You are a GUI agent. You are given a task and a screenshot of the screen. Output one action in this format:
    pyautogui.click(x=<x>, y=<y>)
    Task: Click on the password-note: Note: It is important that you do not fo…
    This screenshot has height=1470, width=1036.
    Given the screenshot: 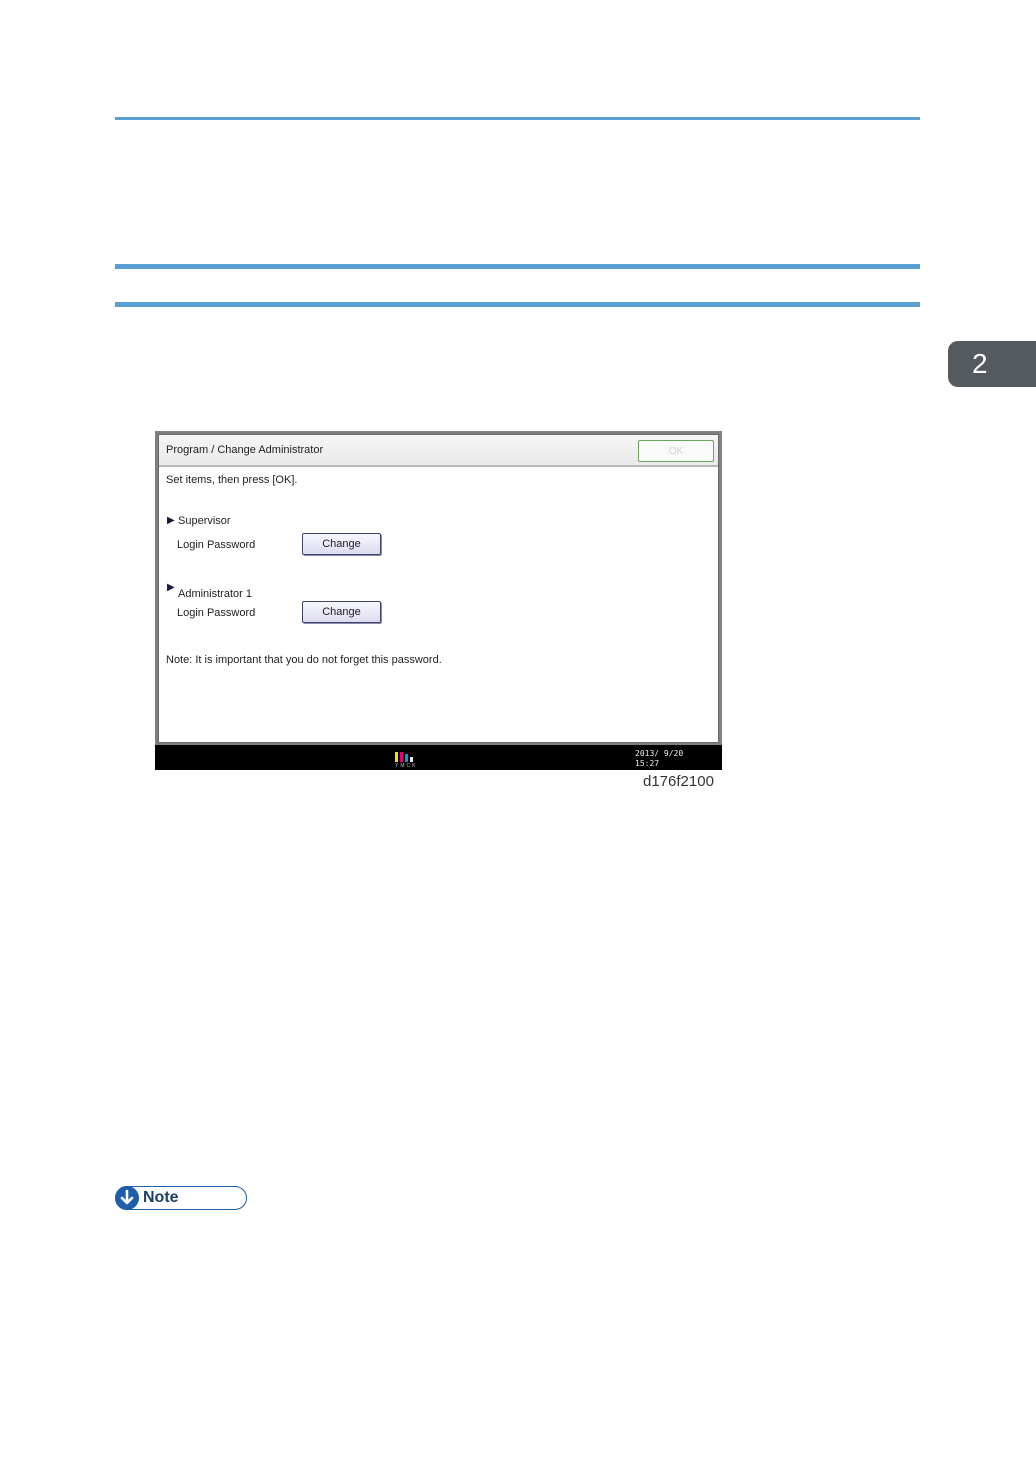 What is the action you would take?
    pyautogui.click(x=304, y=660)
    